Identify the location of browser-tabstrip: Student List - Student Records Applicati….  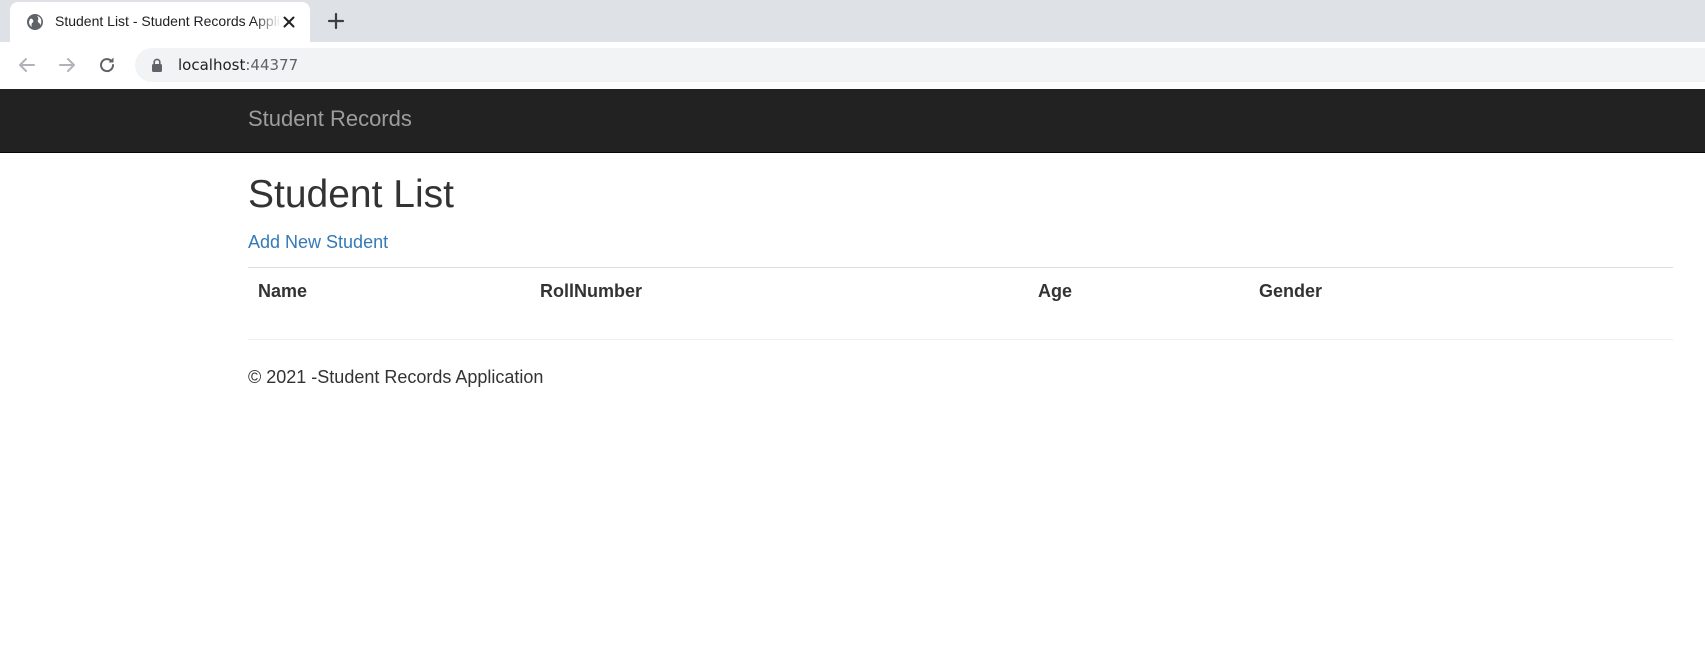
(852, 21).